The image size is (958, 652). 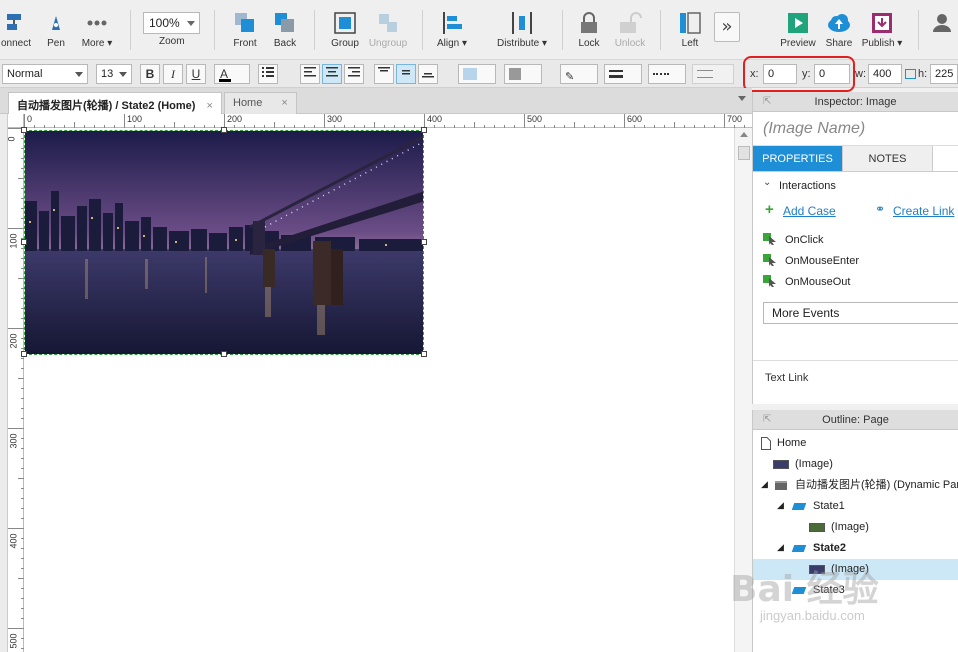 What do you see at coordinates (150, 74) in the screenshot?
I see `bold-button: B` at bounding box center [150, 74].